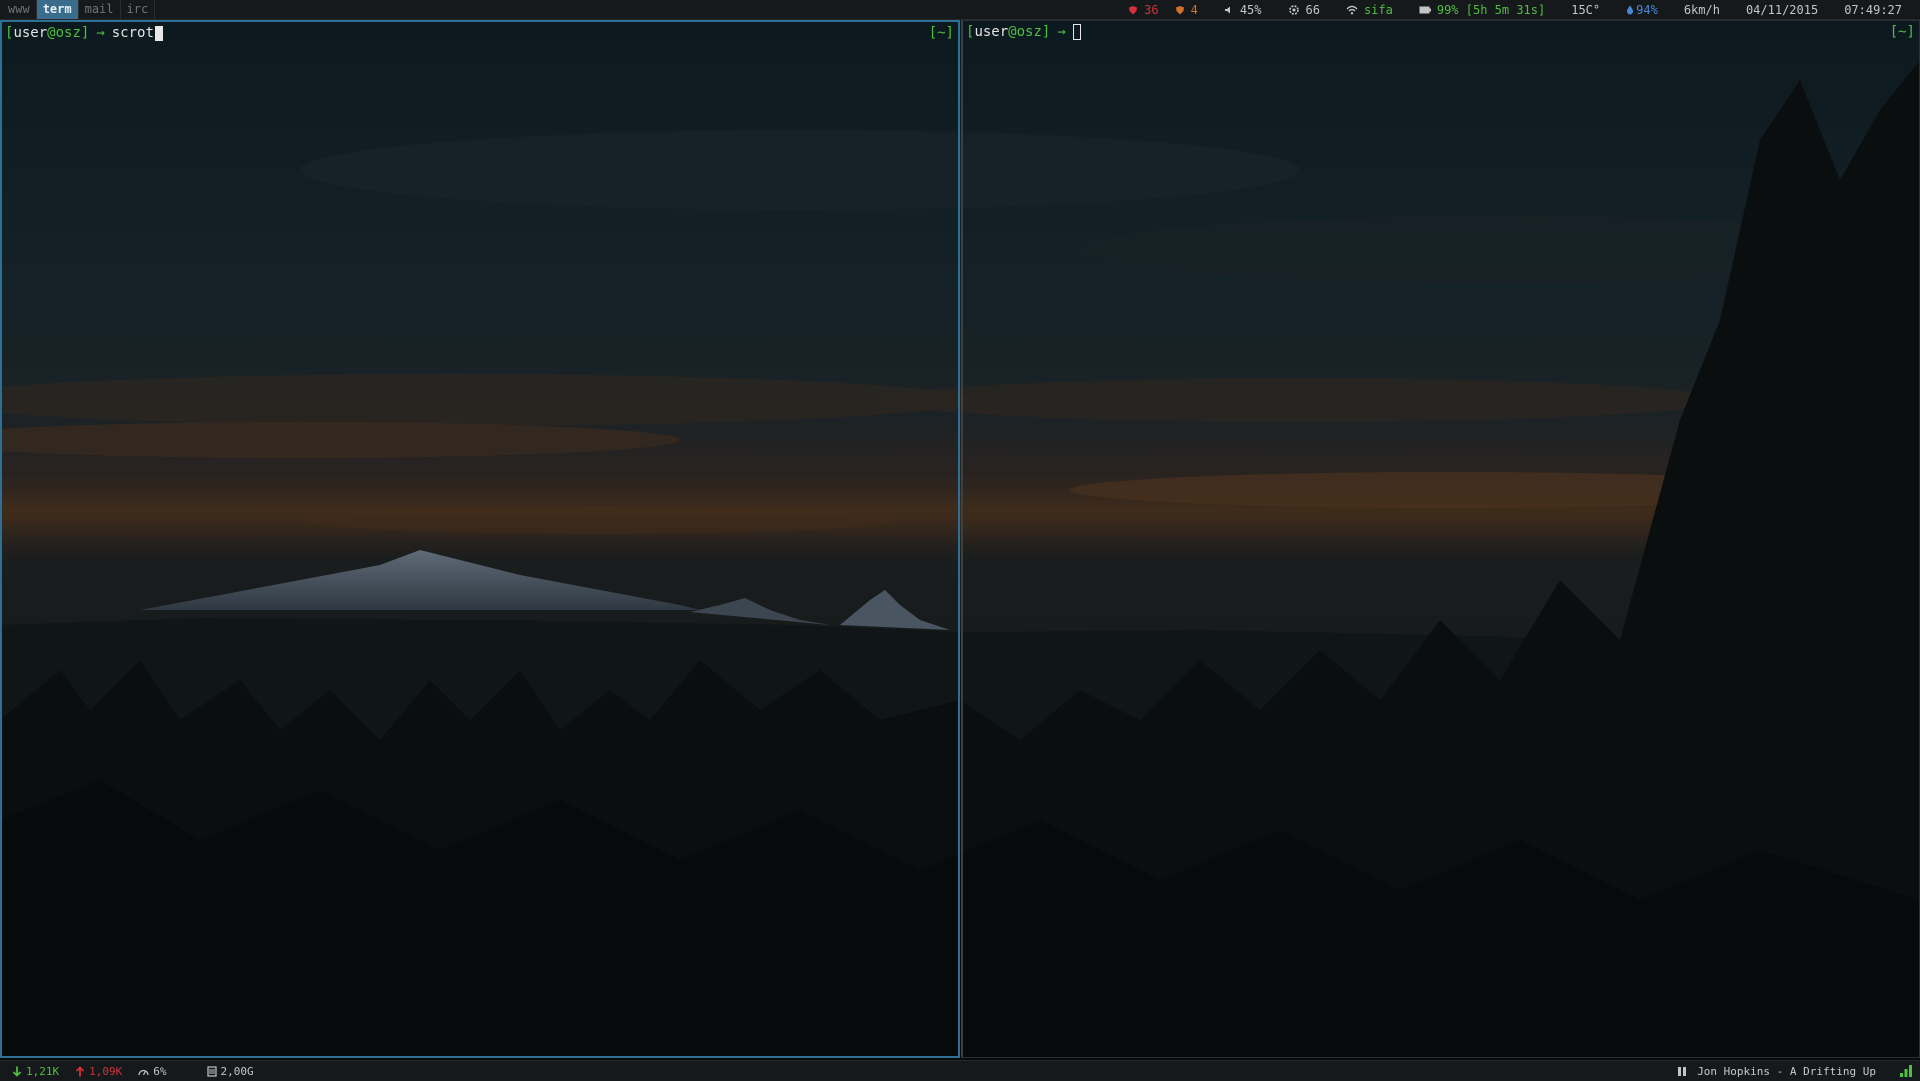  Describe the element at coordinates (19, 9) in the screenshot. I see `workspace-www: www` at that location.